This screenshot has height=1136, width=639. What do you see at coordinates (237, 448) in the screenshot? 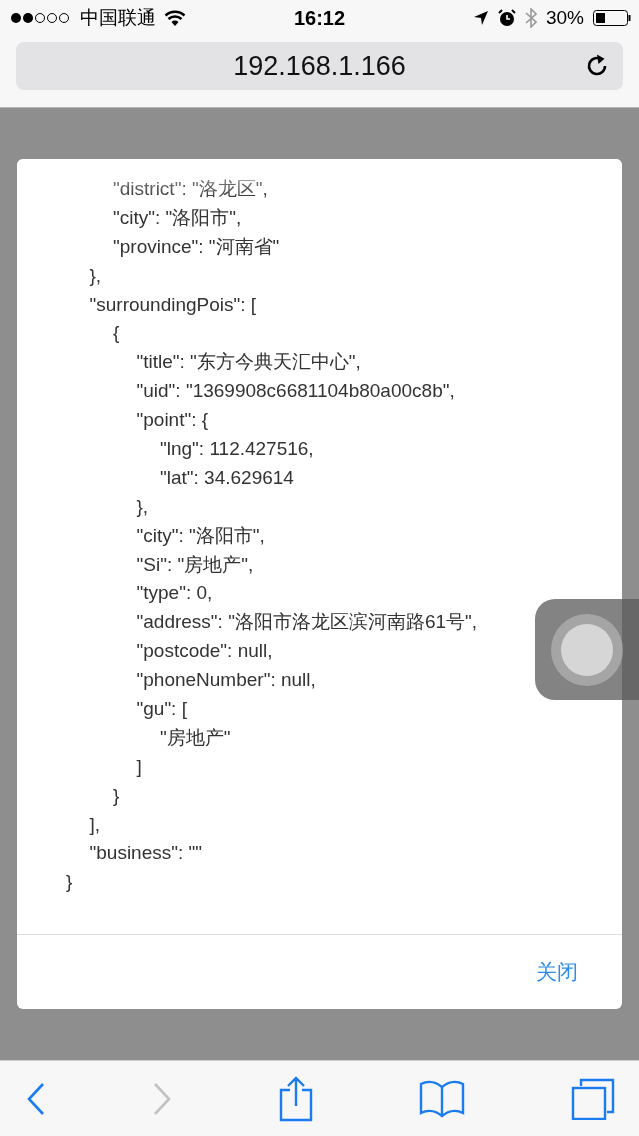
I see `code-line: "lng": 112.427516,` at bounding box center [237, 448].